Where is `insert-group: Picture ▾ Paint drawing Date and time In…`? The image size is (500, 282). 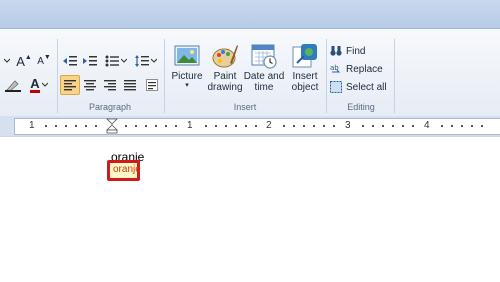
insert-group: Picture ▾ Paint drawing Date and time In… is located at coordinates (245, 75).